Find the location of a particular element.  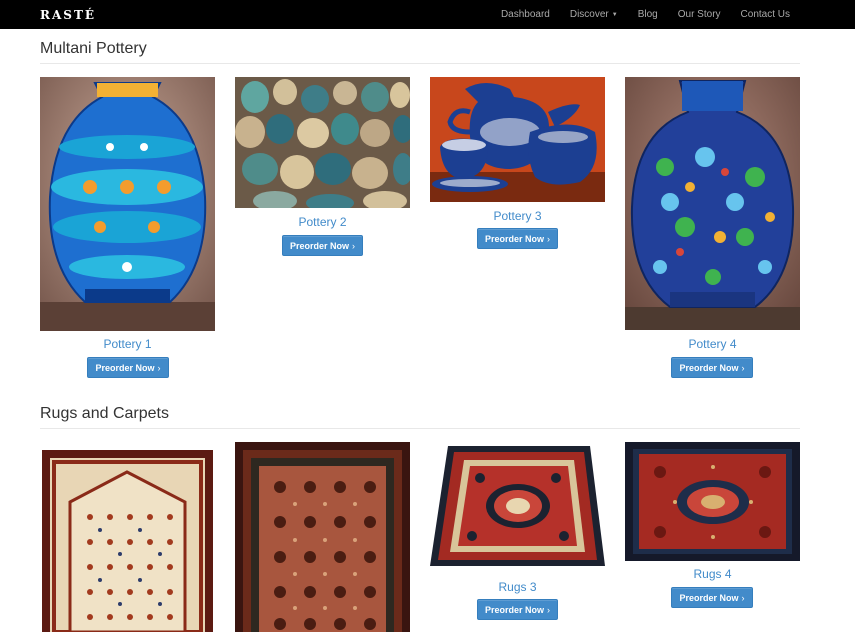

caret-down-icon: ▼ is located at coordinates (614, 15).